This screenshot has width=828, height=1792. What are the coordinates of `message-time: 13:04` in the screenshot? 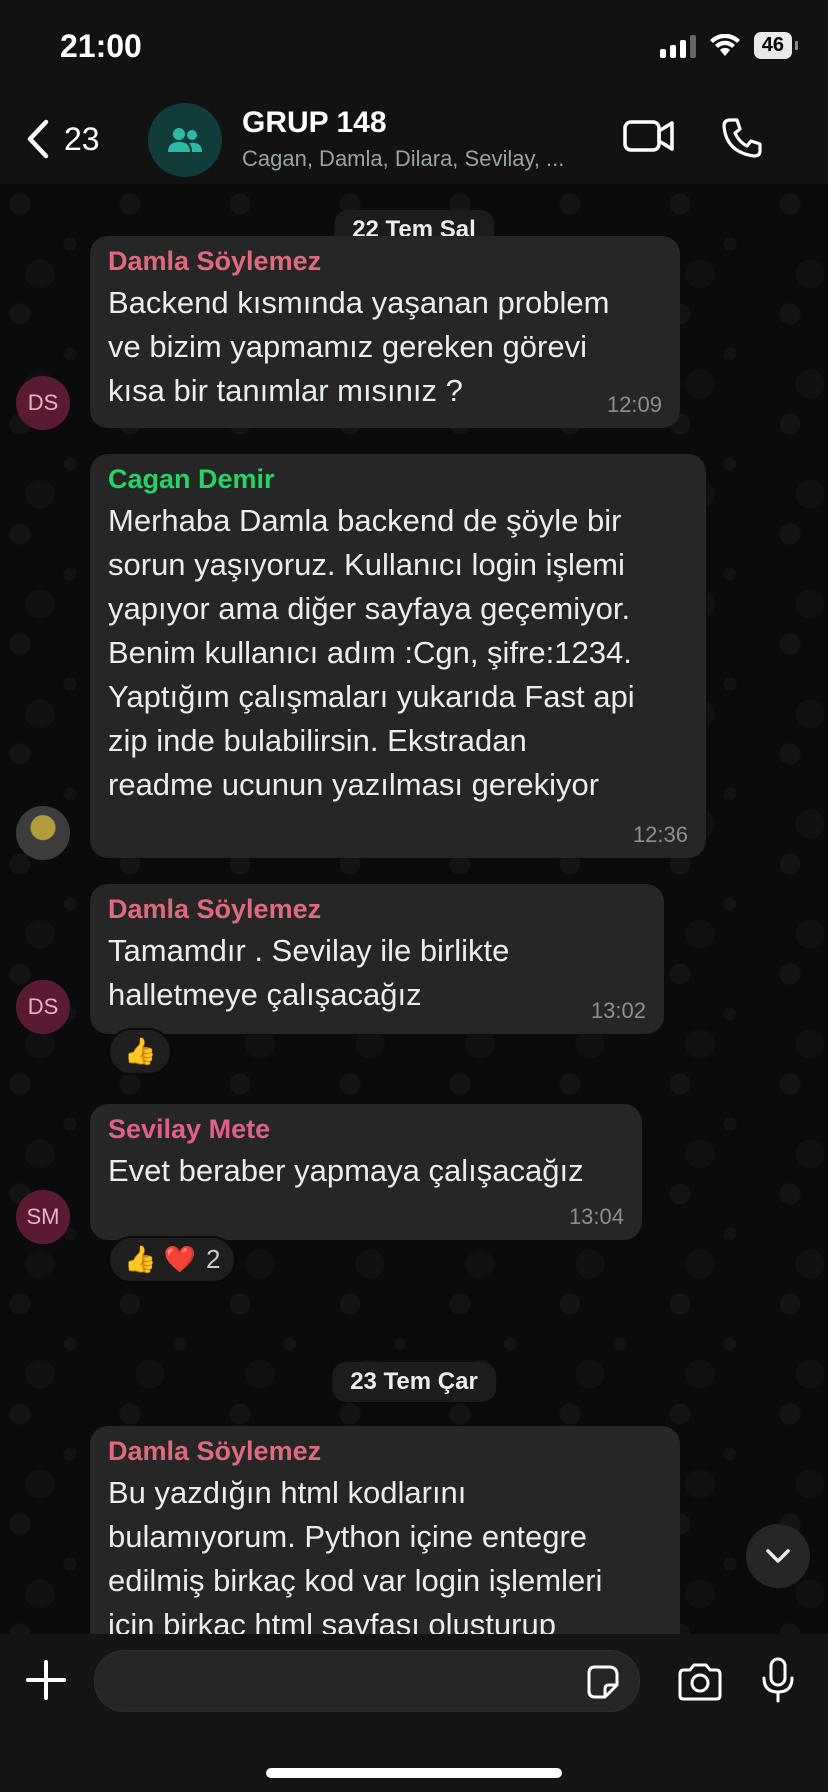 It's located at (596, 1216).